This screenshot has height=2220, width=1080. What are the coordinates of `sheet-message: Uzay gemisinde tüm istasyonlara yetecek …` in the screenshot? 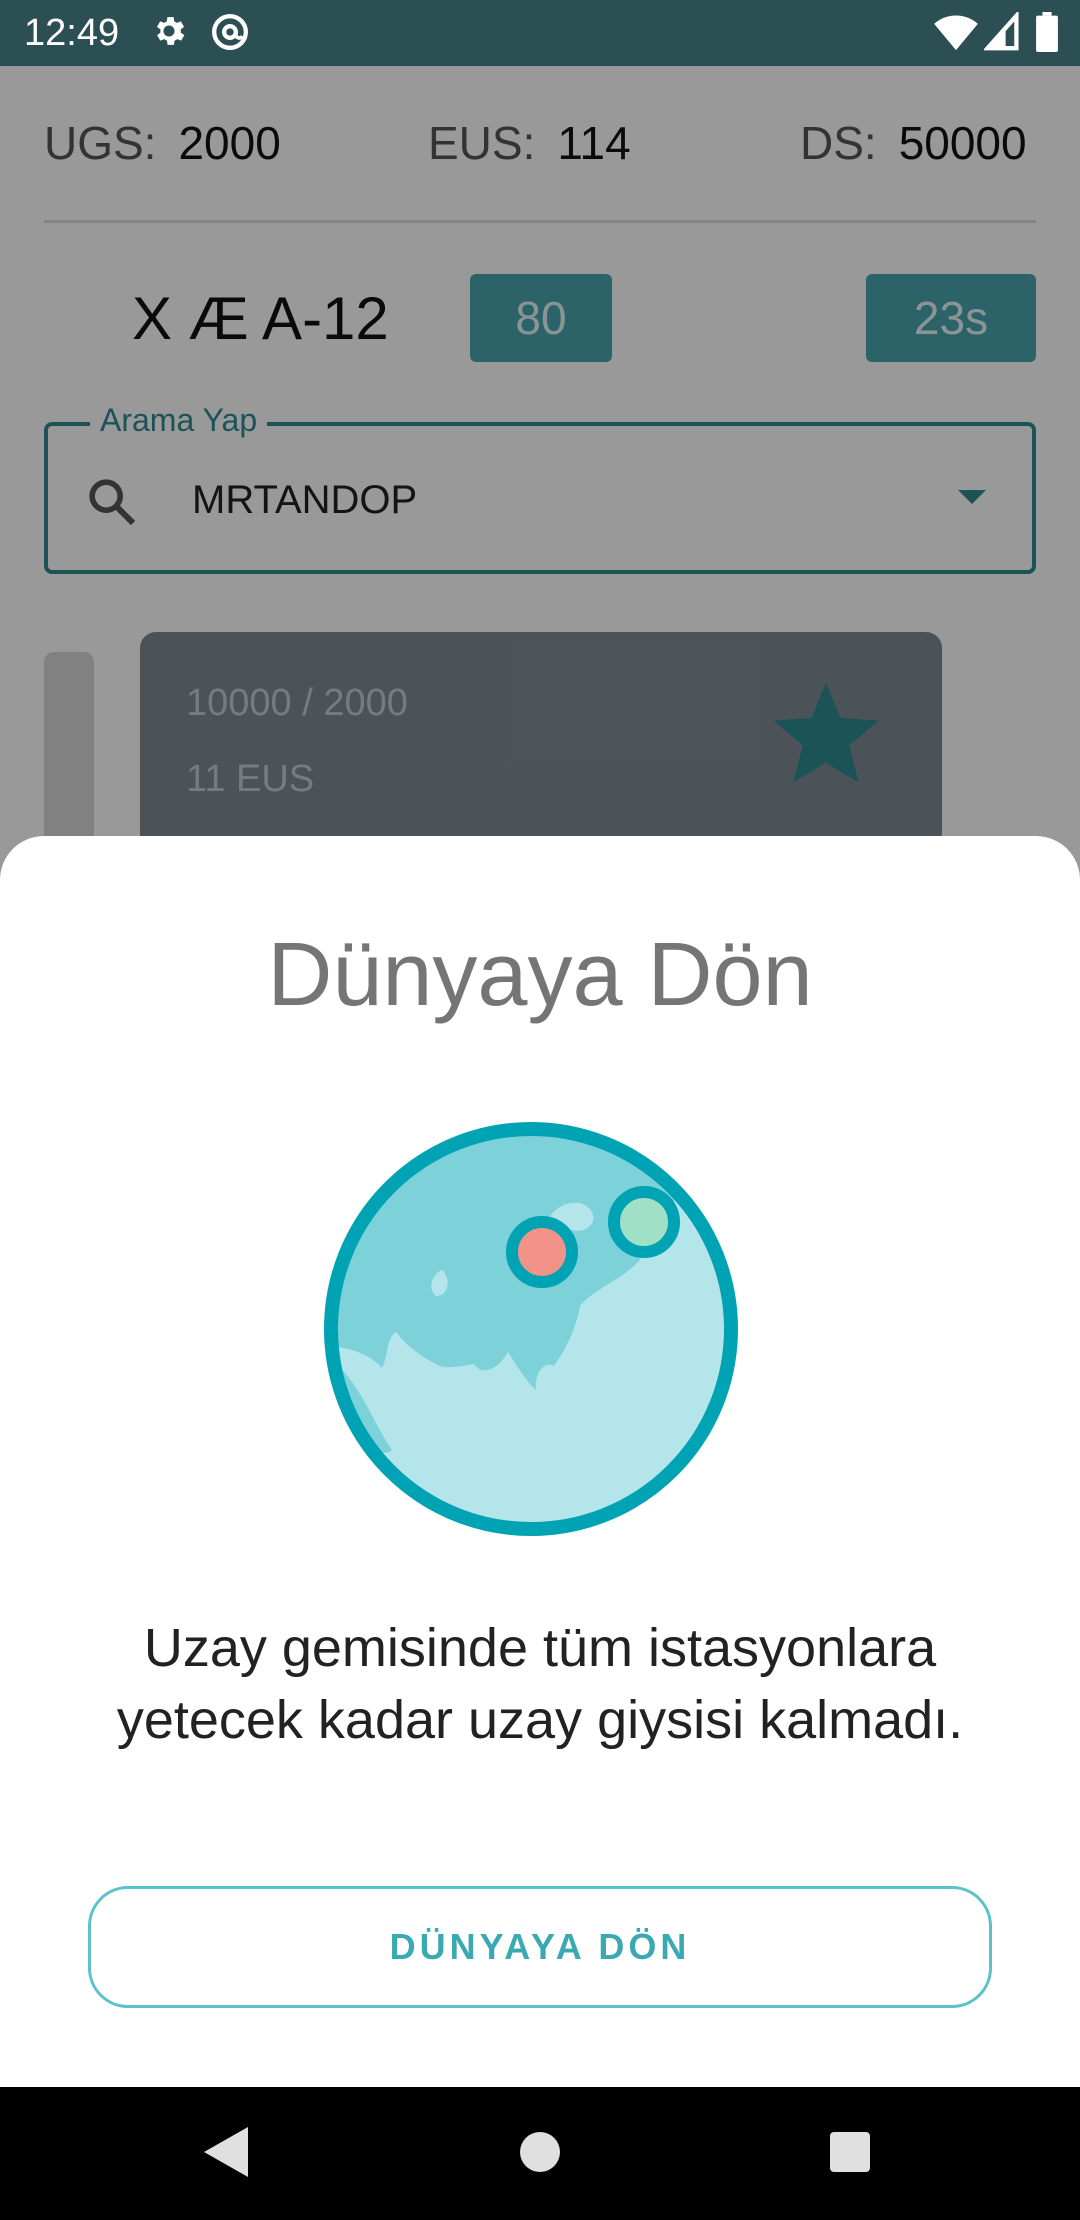 It's located at (540, 1684).